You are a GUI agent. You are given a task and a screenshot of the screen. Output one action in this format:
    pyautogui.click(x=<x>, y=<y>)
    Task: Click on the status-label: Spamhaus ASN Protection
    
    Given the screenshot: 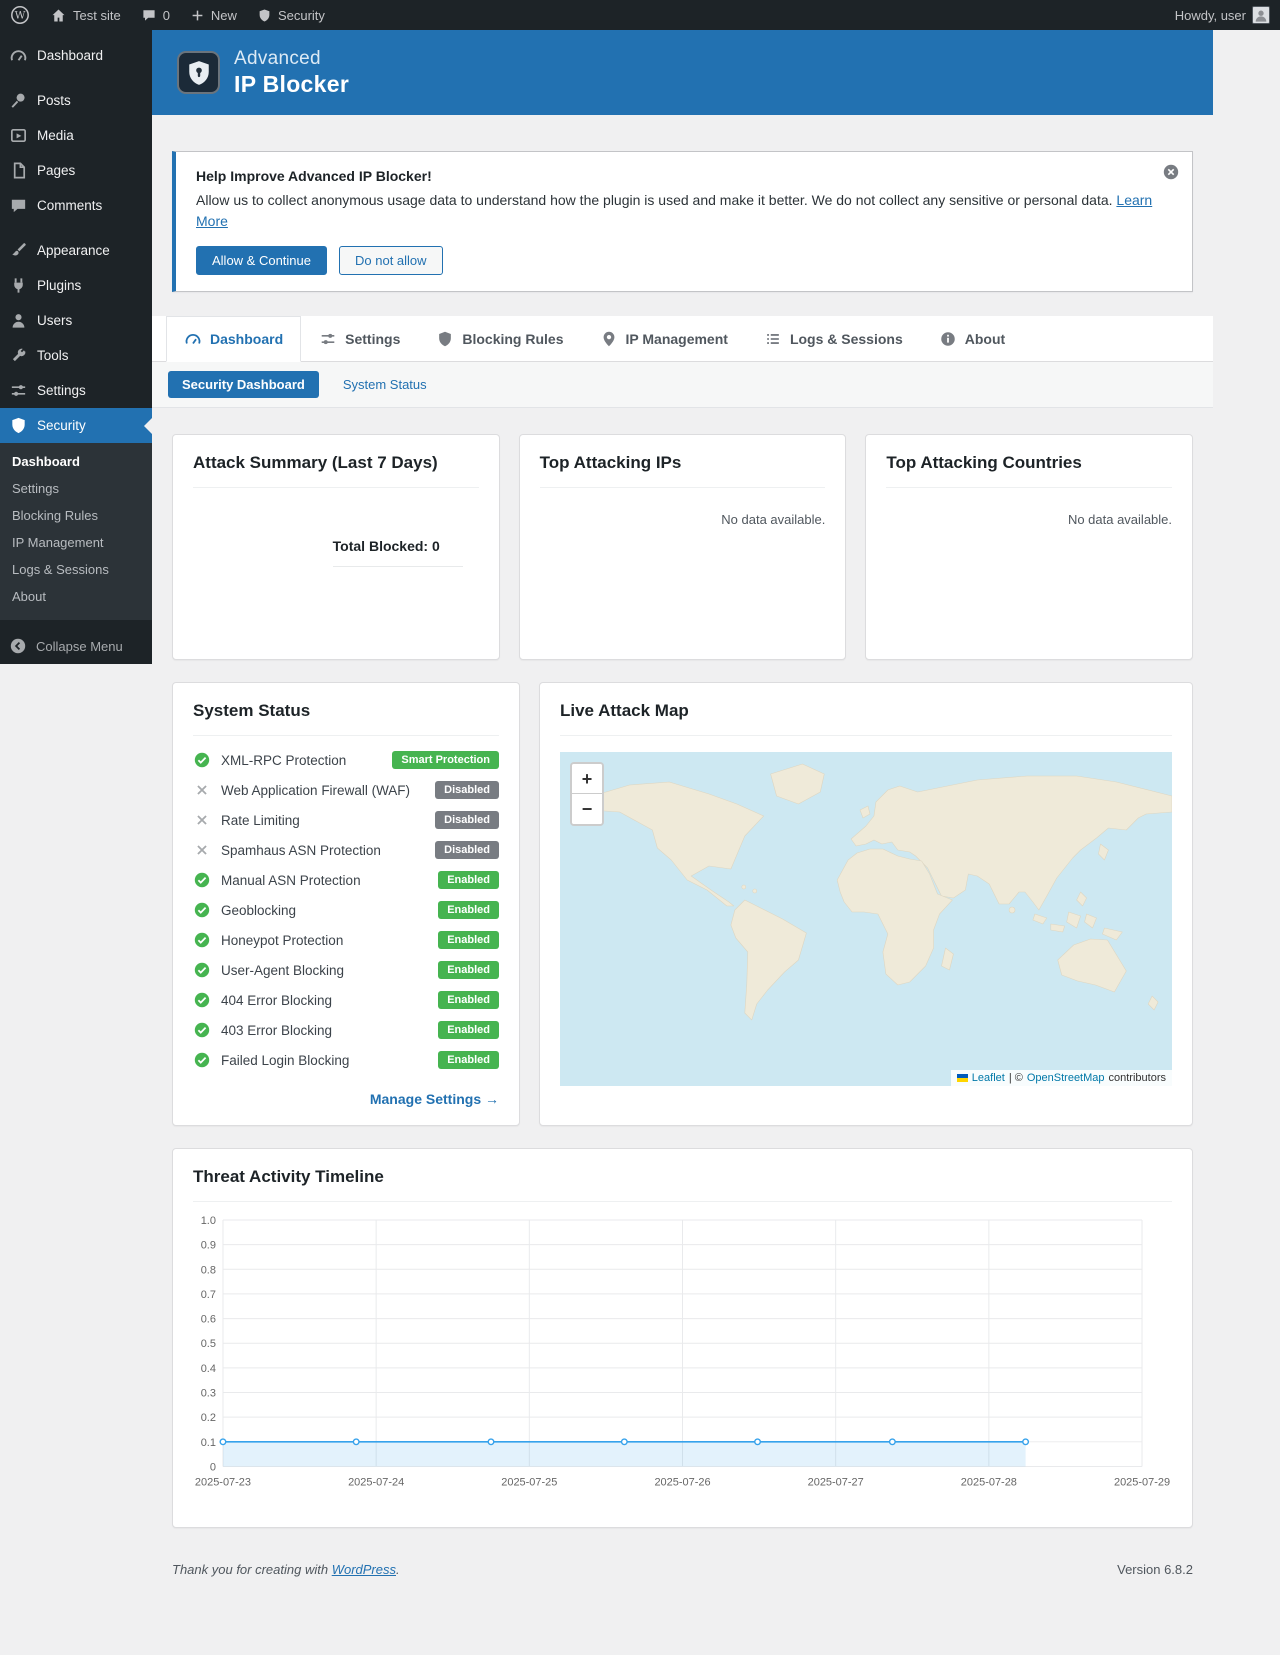 What is the action you would take?
    pyautogui.click(x=301, y=850)
    